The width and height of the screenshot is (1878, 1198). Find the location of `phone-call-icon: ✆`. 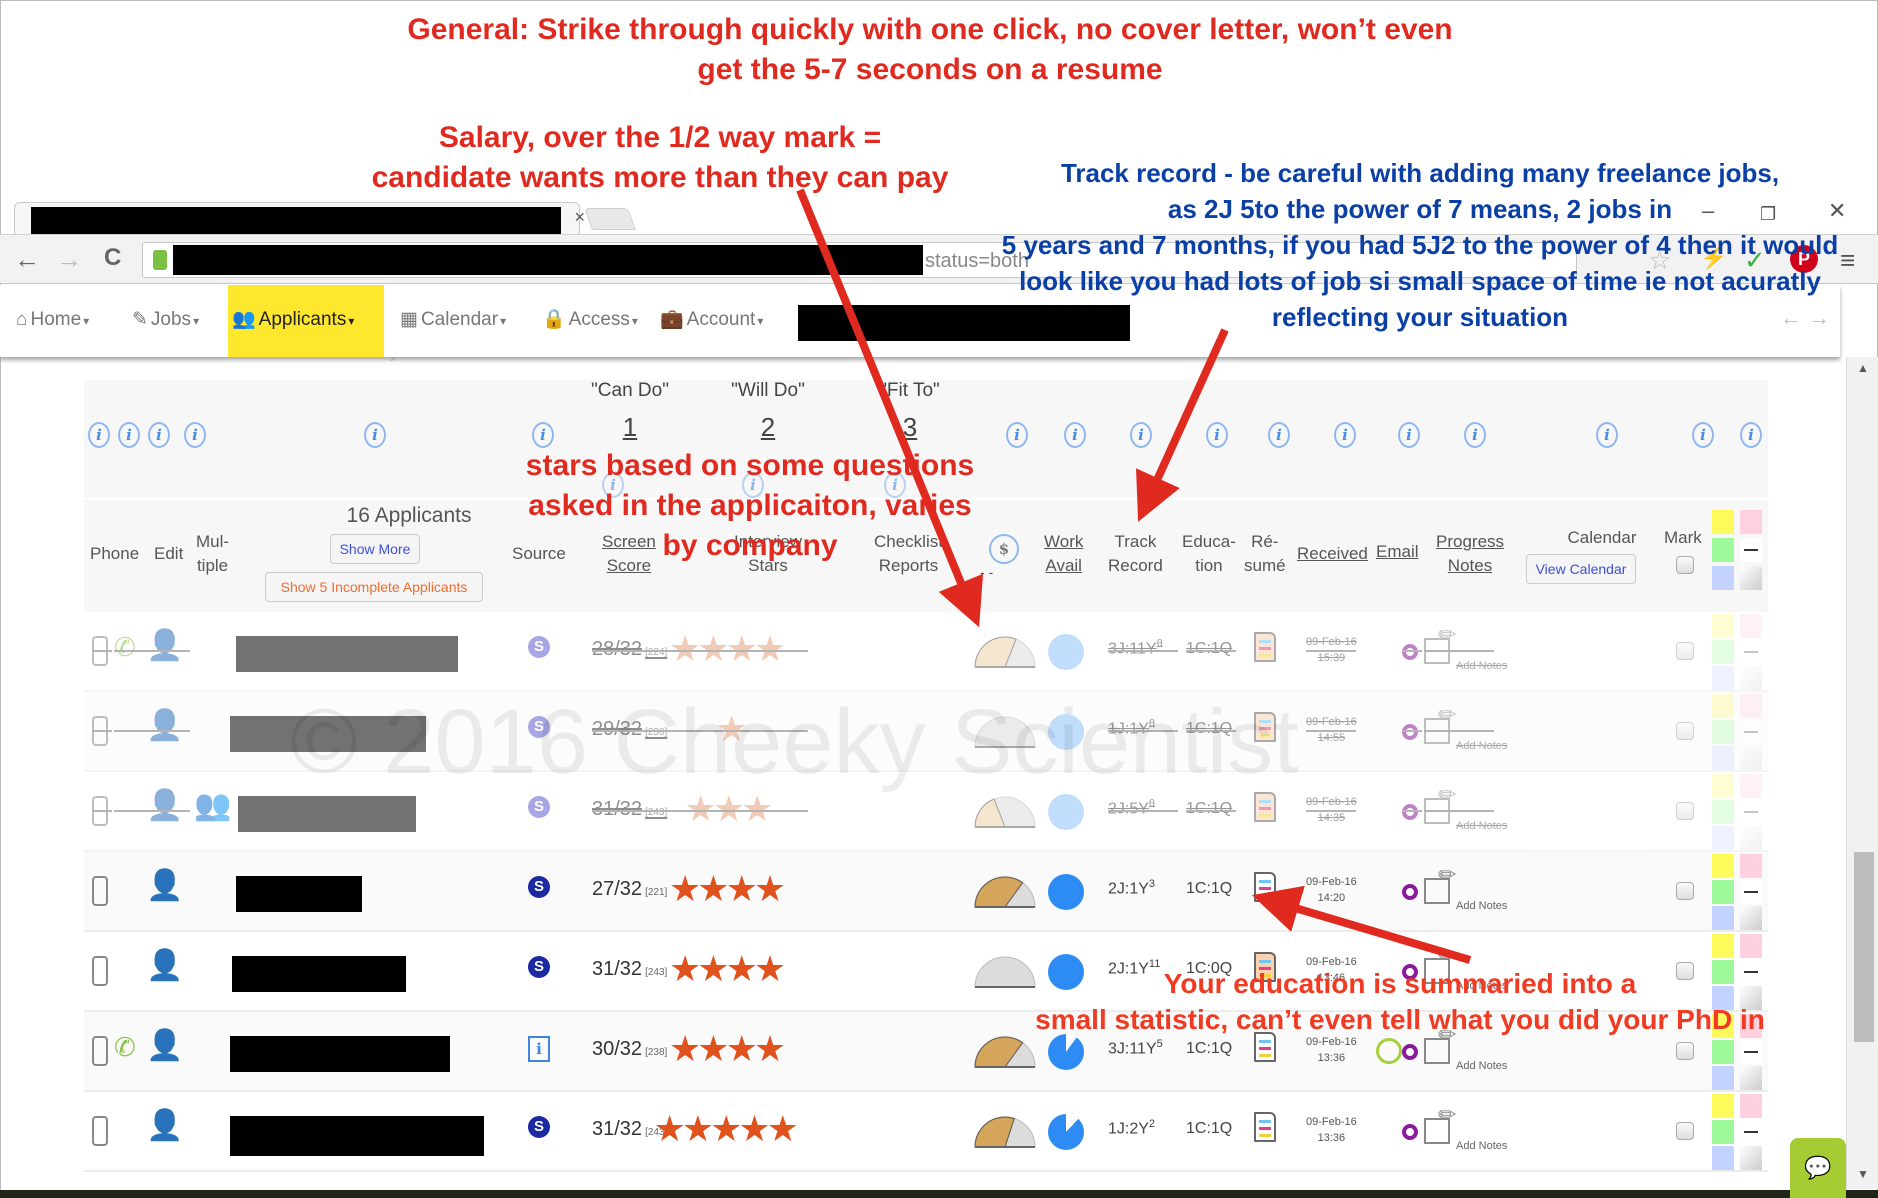

phone-call-icon: ✆ is located at coordinates (125, 1047).